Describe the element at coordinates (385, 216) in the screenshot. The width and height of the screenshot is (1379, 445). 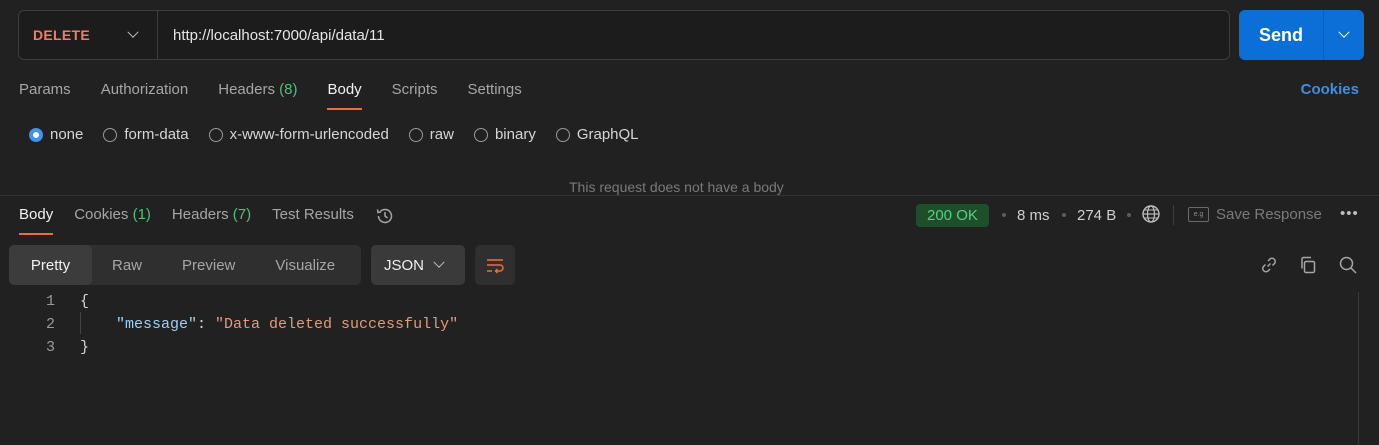
I see `history-icon` at that location.